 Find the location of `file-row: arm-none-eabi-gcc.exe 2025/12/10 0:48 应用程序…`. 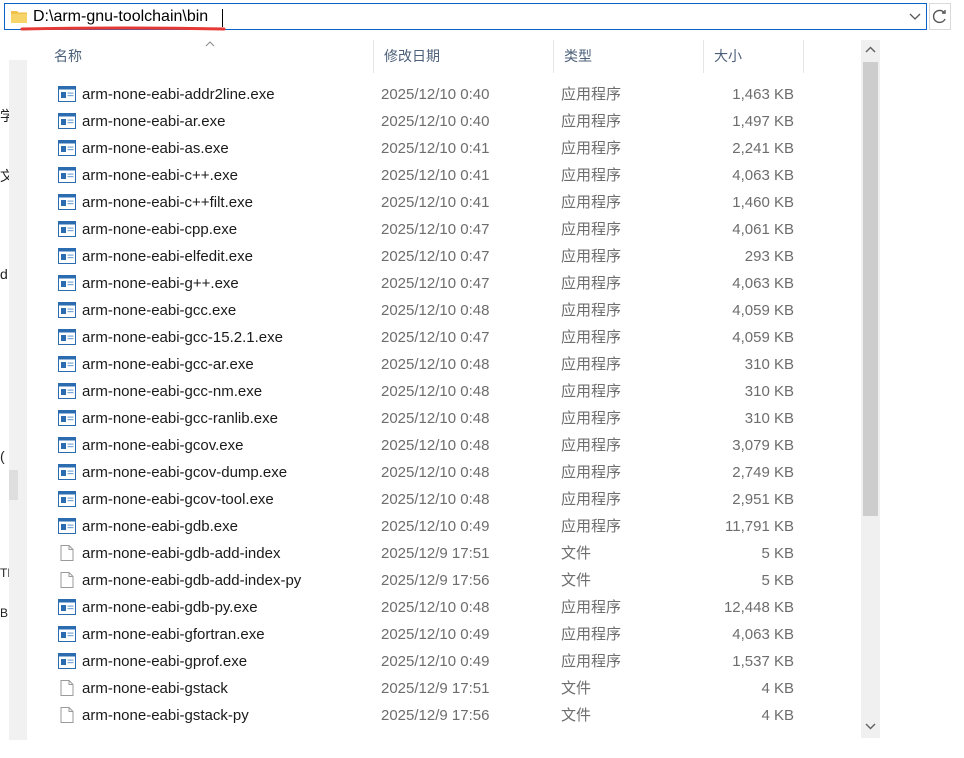

file-row: arm-none-eabi-gcc.exe 2025/12/10 0:48 应用程序… is located at coordinates (451, 310).